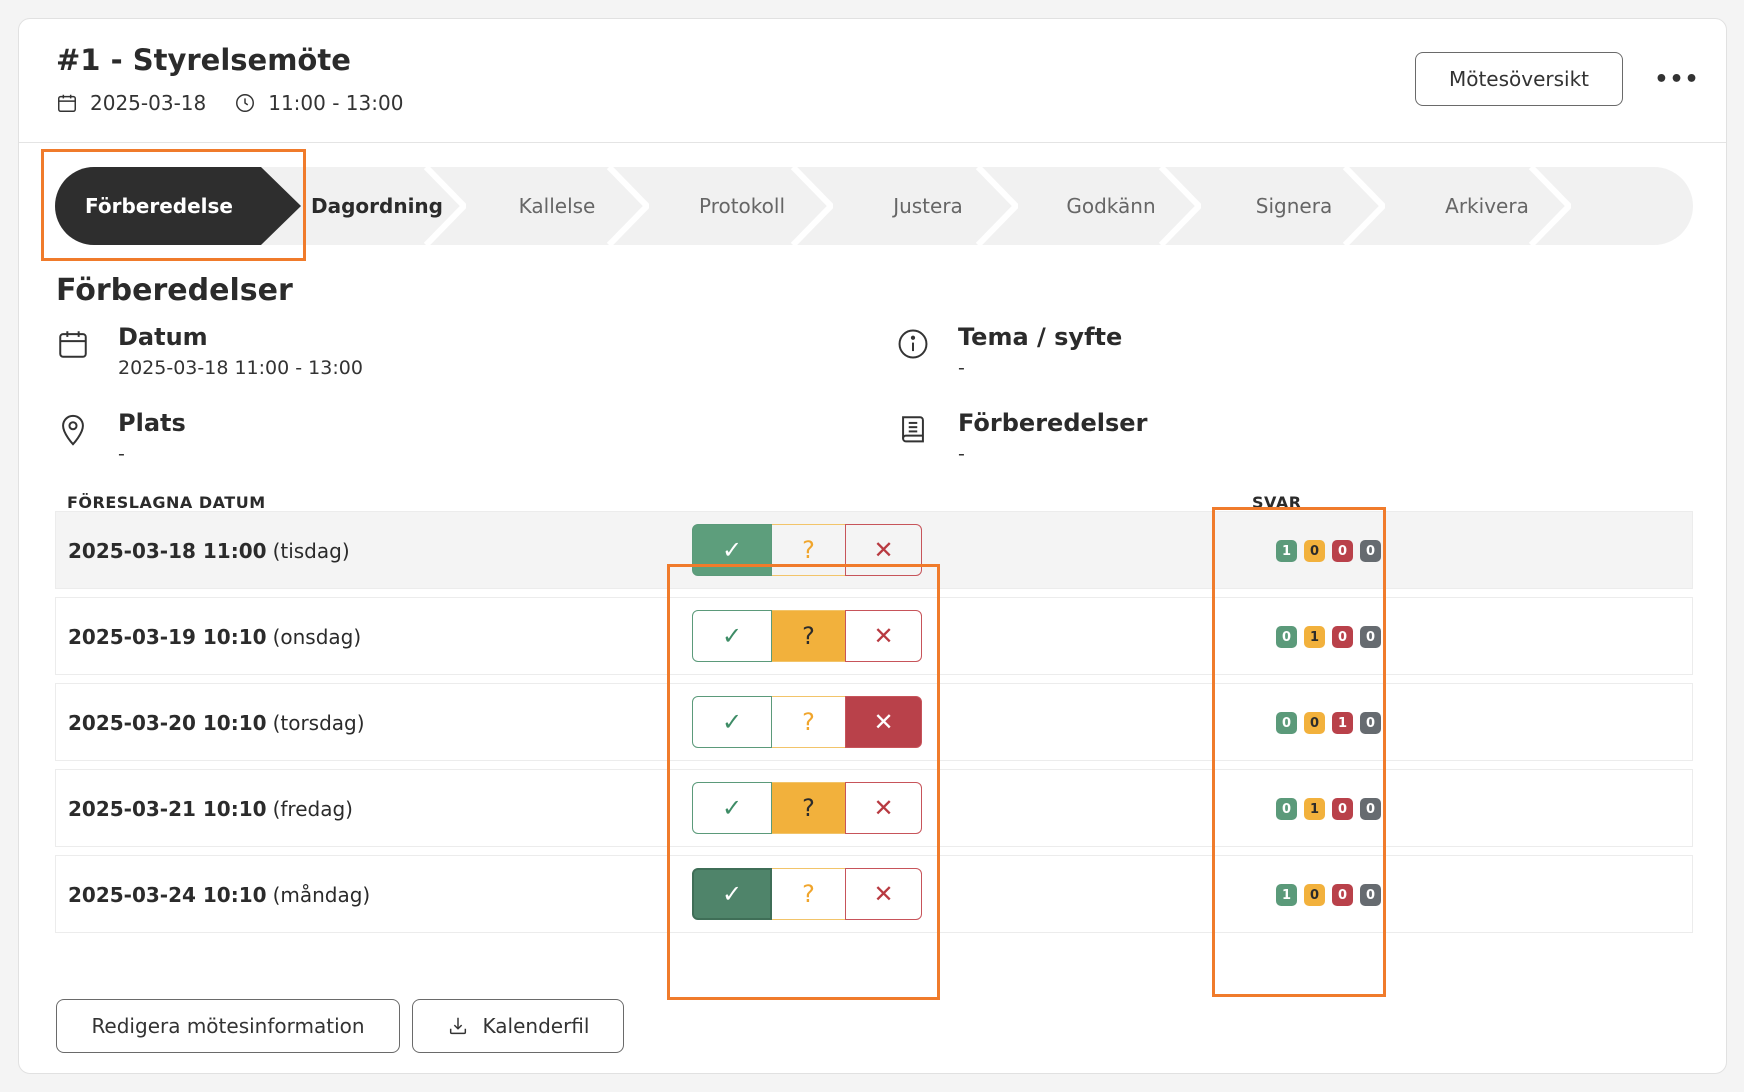 The width and height of the screenshot is (1744, 1092). Describe the element at coordinates (216, 723) in the screenshot. I see `date-option-label: 2025-03-20 10:10 (torsdag)` at that location.